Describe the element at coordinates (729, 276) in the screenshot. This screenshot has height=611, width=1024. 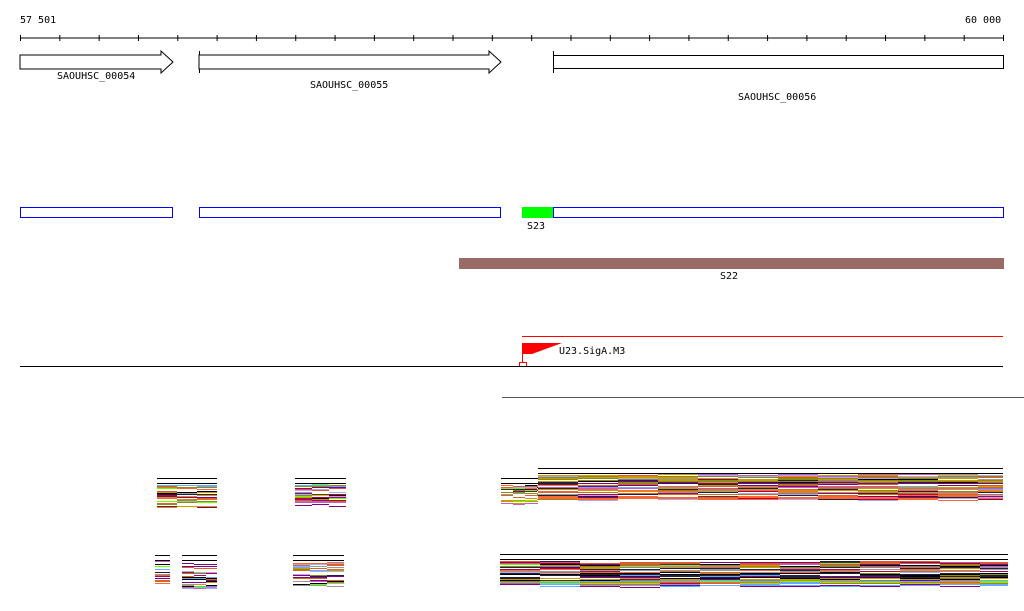
I see `s22-label: S22` at that location.